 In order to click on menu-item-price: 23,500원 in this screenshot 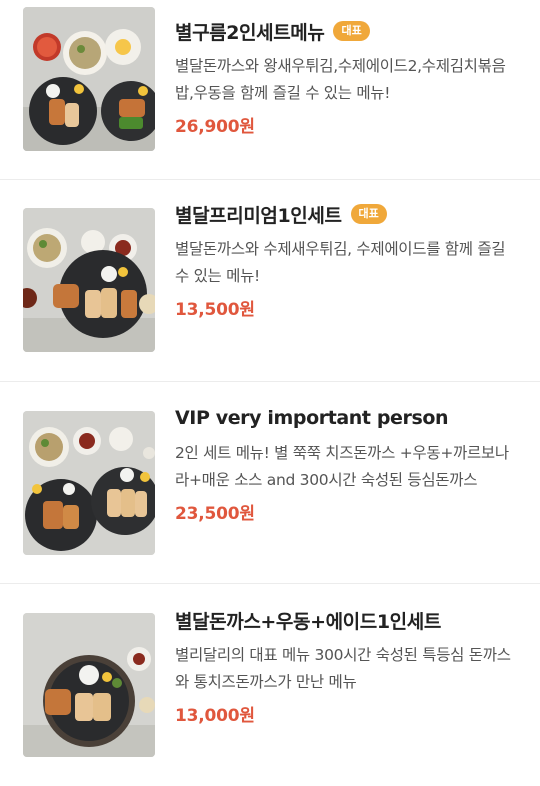, I will do `click(215, 514)`.